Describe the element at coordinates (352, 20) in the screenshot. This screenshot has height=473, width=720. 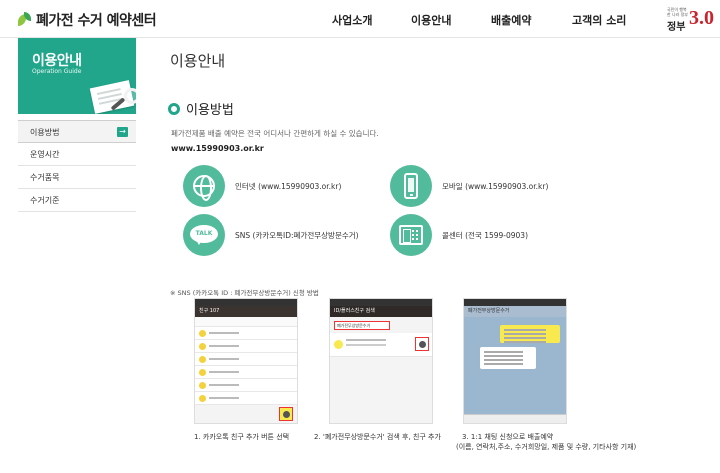
I see `nav-item-business: 사업소개` at that location.